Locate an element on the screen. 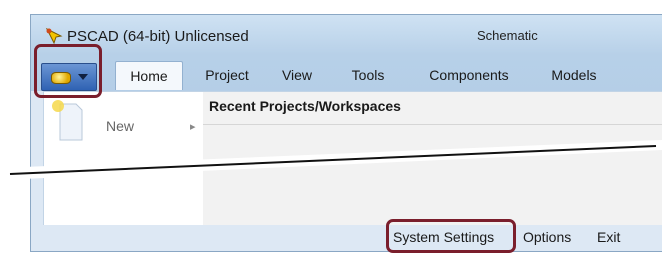 This screenshot has height=253, width=662. system-settings-highlight is located at coordinates (451, 236).